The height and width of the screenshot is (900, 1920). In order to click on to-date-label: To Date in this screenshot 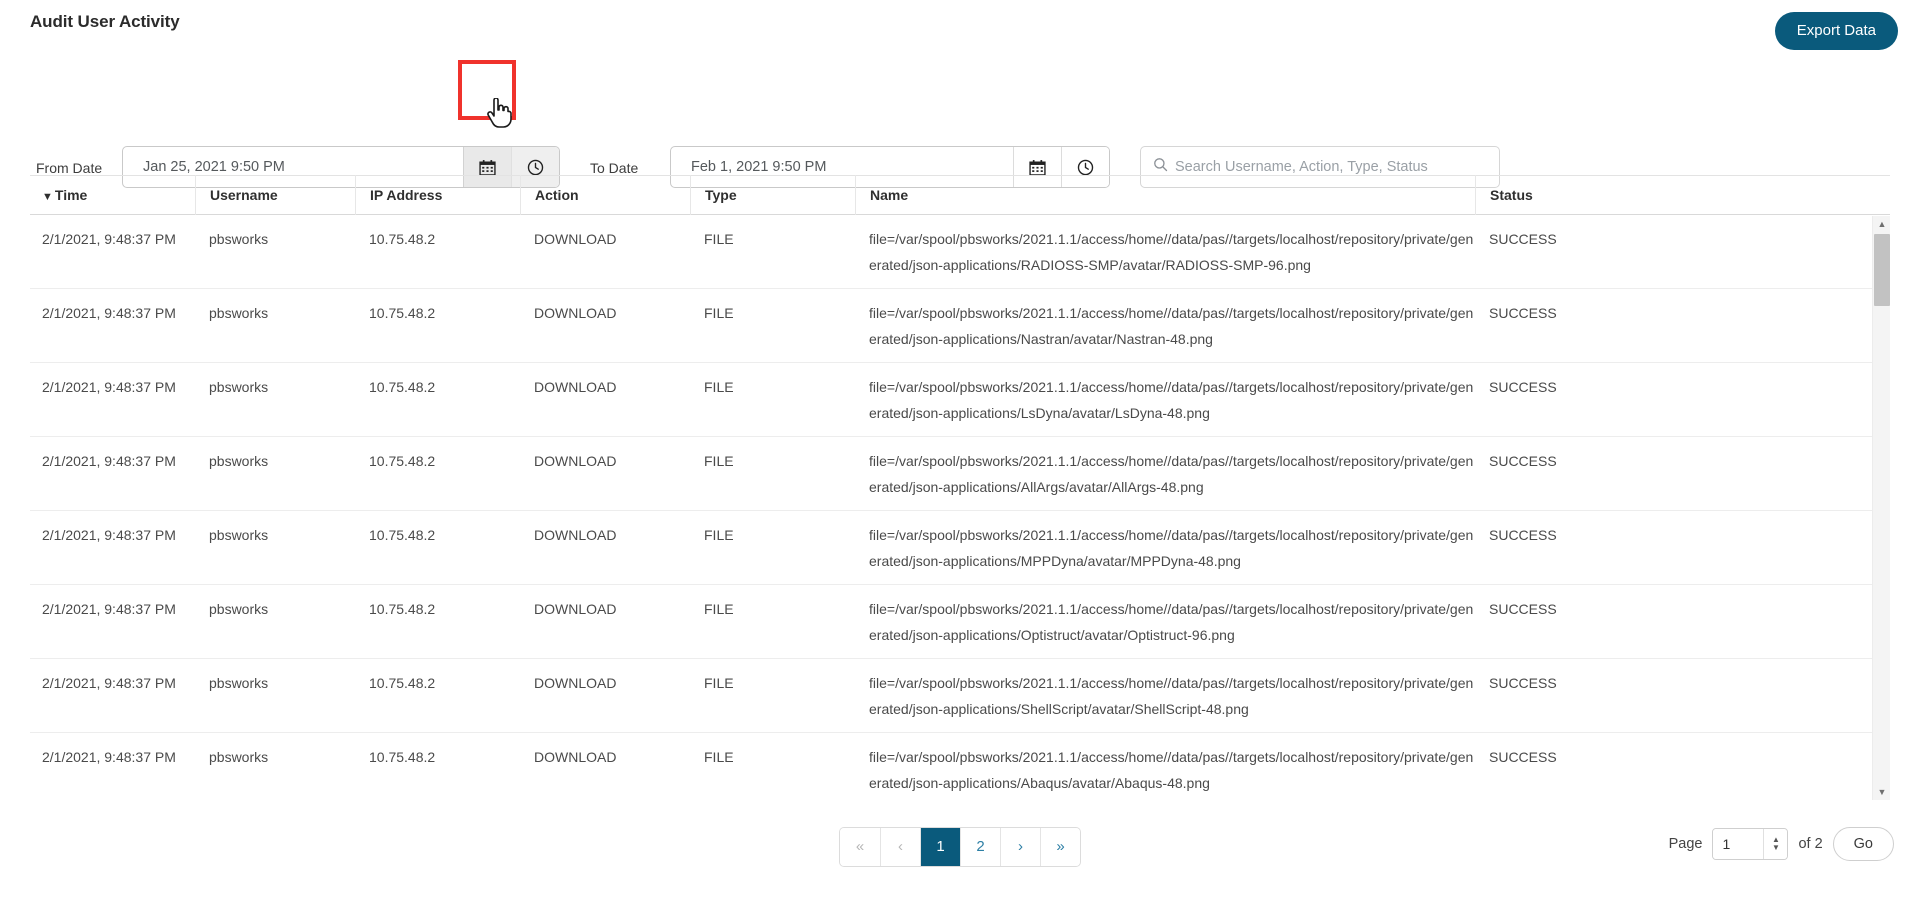, I will do `click(614, 168)`.